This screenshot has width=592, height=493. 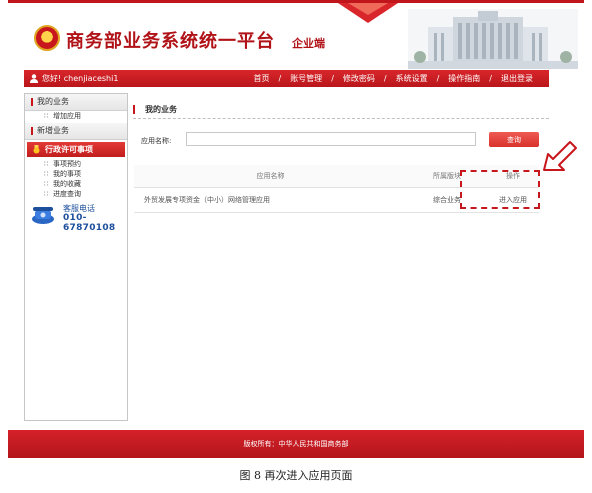 I want to click on sidebar-section-my-business: 我的业务, so click(x=76, y=102).